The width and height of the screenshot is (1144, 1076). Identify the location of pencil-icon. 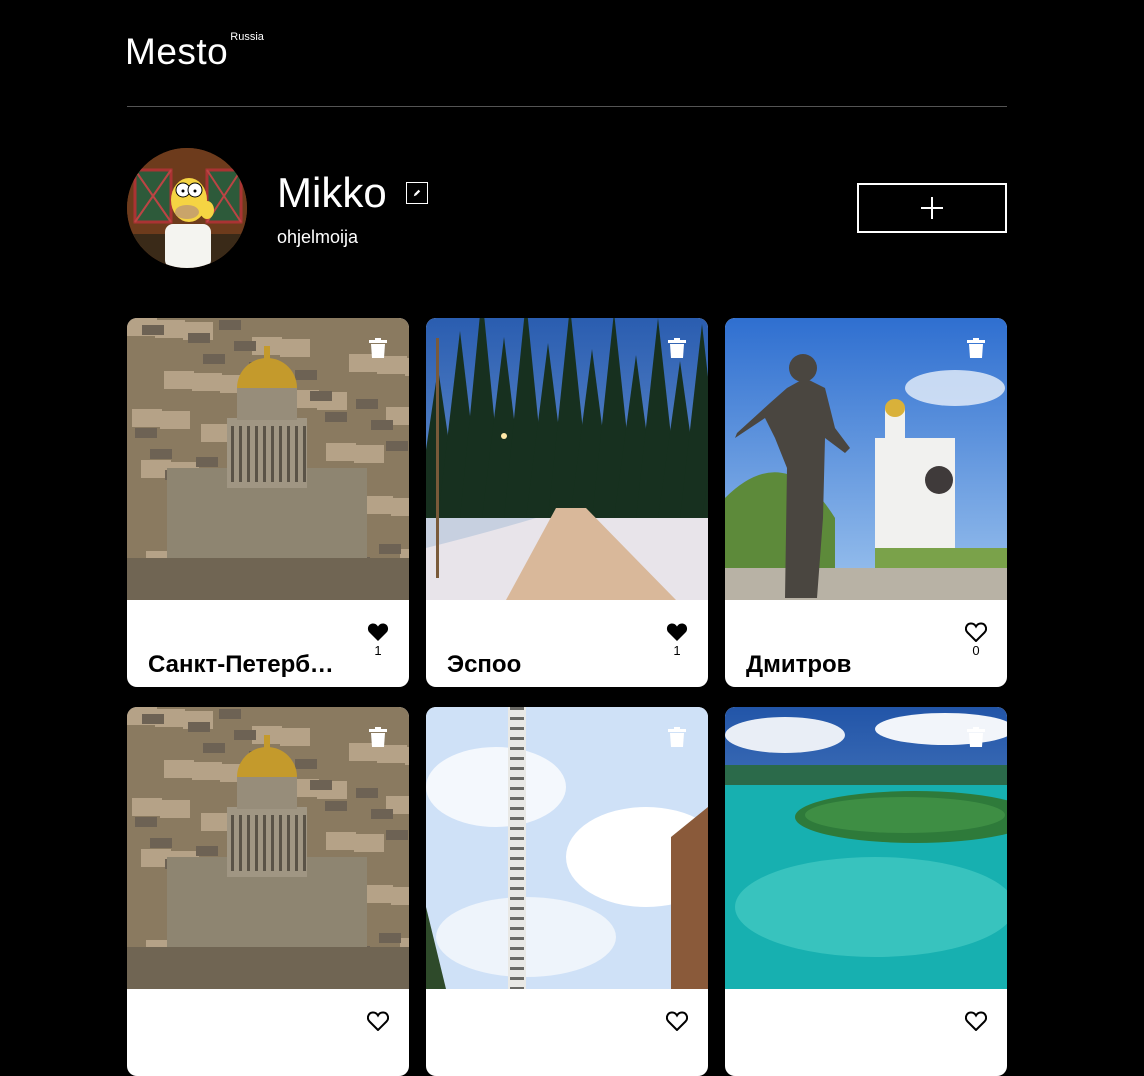
(416, 193).